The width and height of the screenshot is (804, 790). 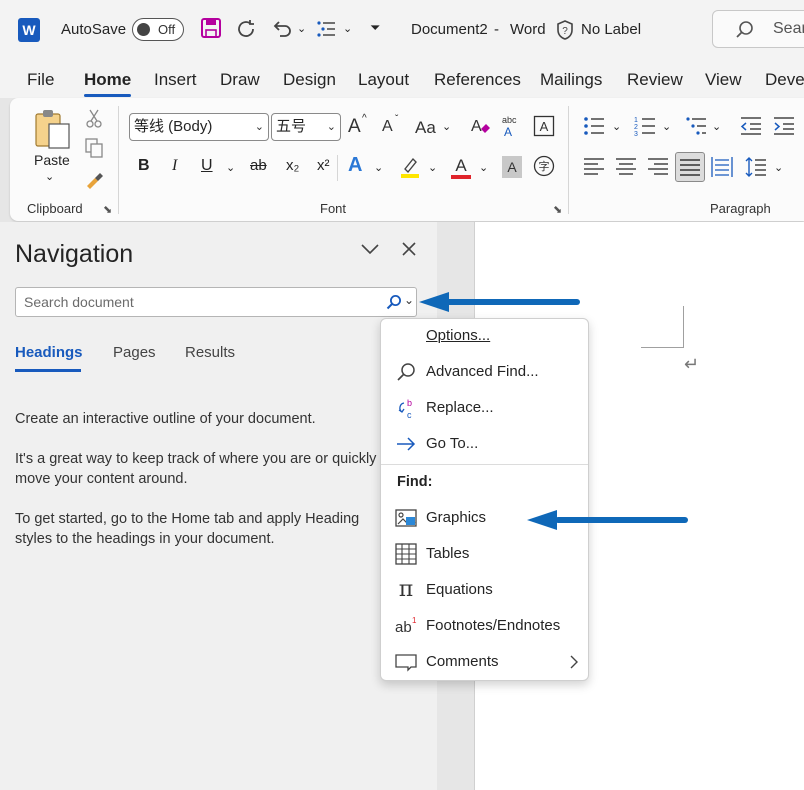 What do you see at coordinates (406, 408) in the screenshot?
I see `replace-icon: bc` at bounding box center [406, 408].